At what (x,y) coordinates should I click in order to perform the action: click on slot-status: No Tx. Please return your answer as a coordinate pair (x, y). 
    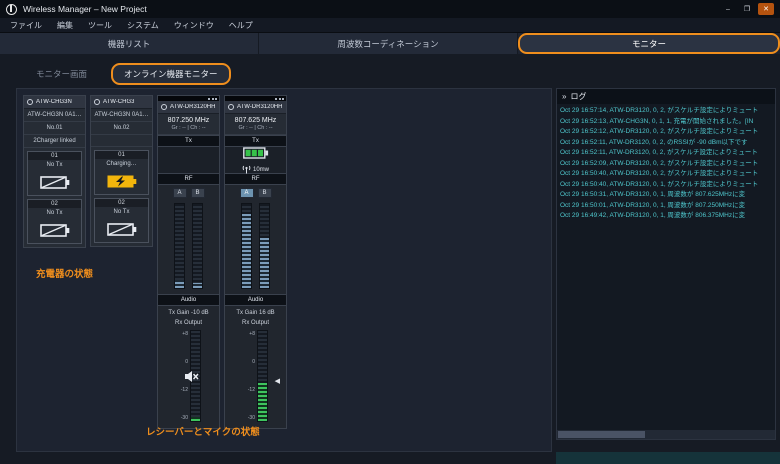
    Looking at the image, I should click on (54, 213).